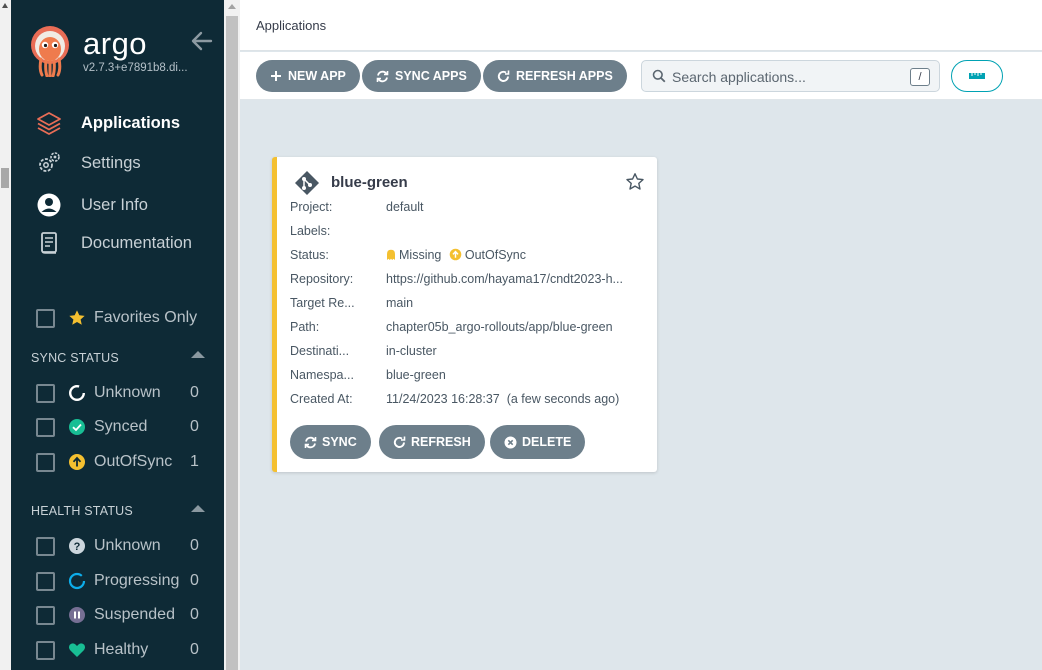  Describe the element at coordinates (310, 231) in the screenshot. I see `field-key: Labels:` at that location.